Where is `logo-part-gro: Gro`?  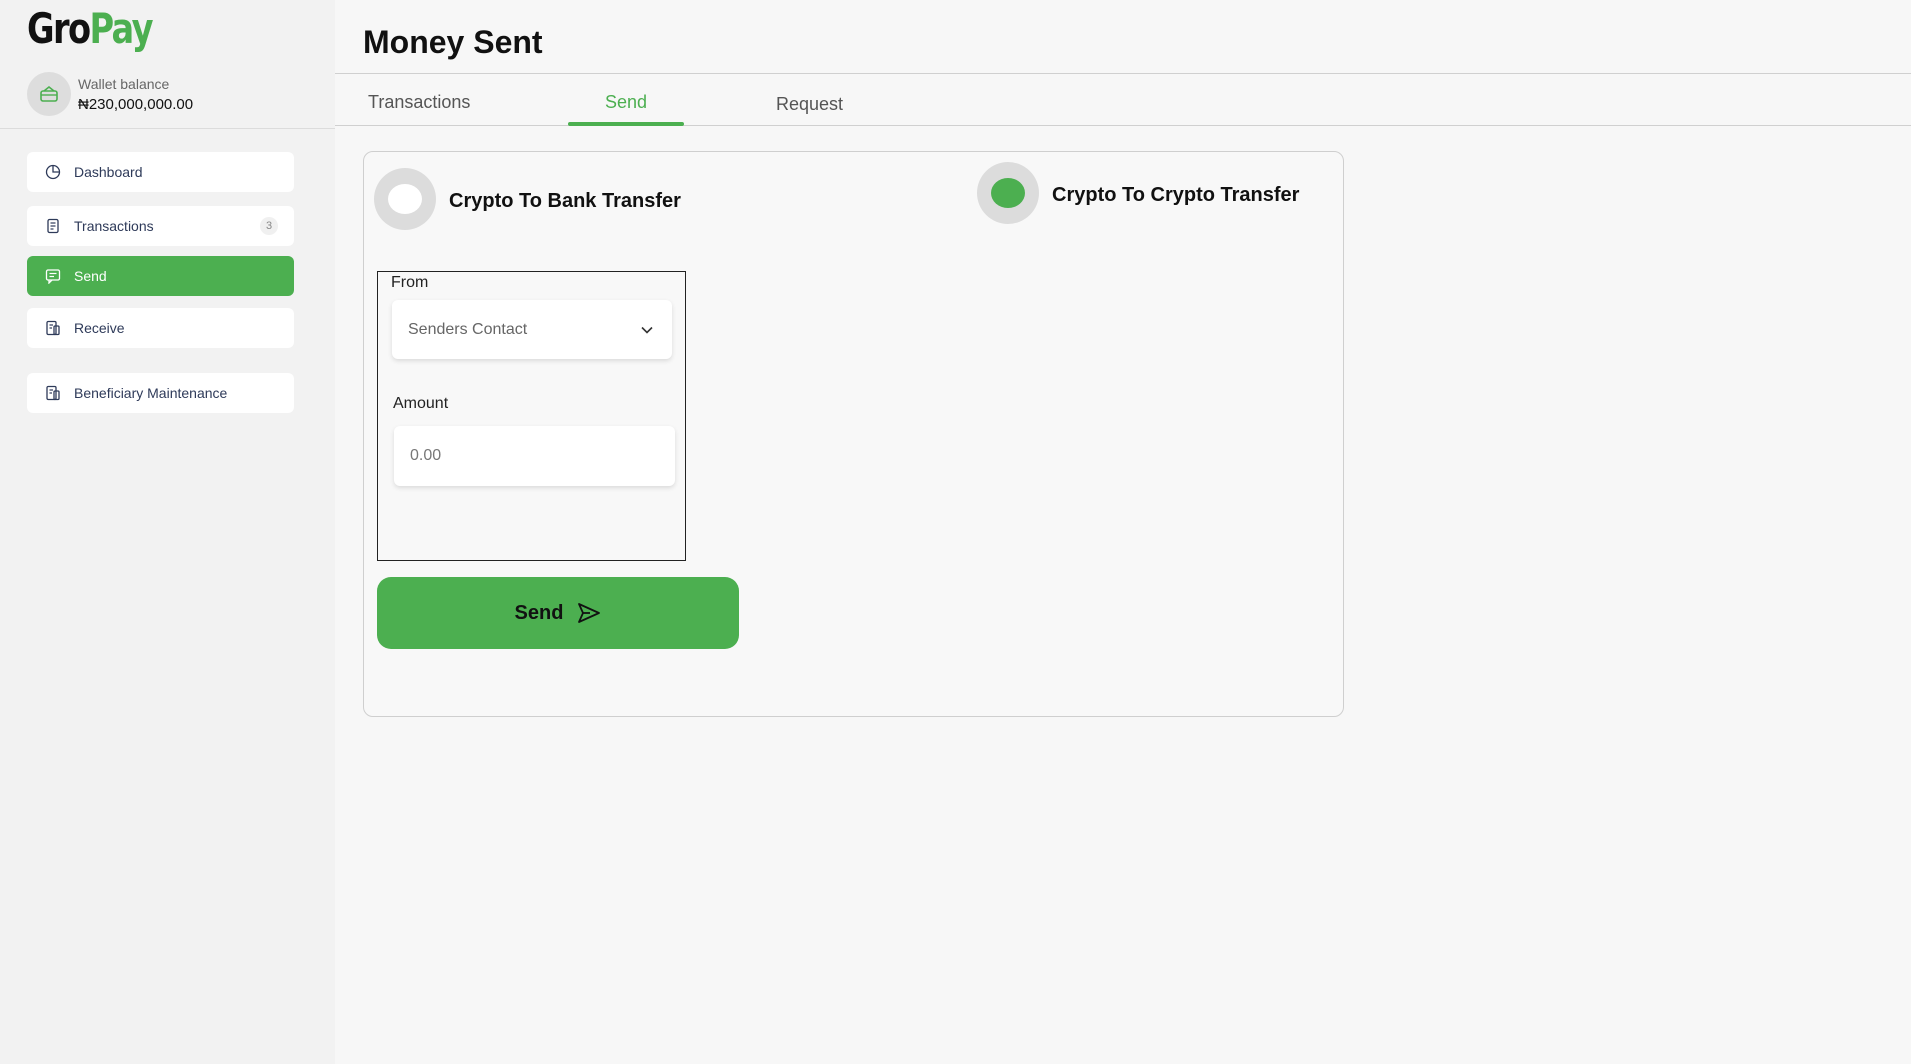
logo-part-gro: Gro is located at coordinates (59, 28).